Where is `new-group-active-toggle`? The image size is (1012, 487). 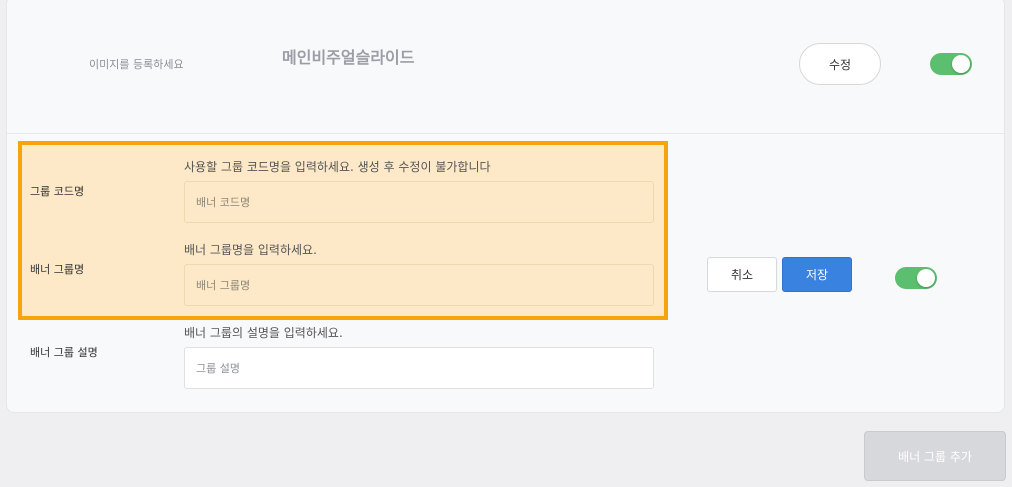 new-group-active-toggle is located at coordinates (916, 278).